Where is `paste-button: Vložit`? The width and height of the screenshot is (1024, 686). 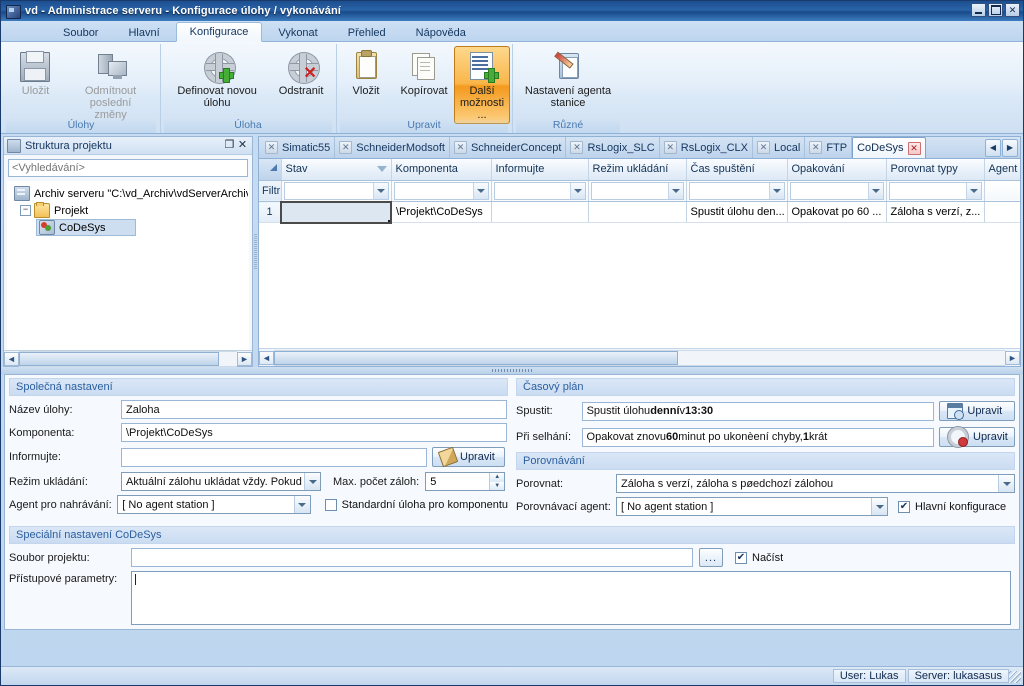
paste-button: Vložit is located at coordinates (366, 73).